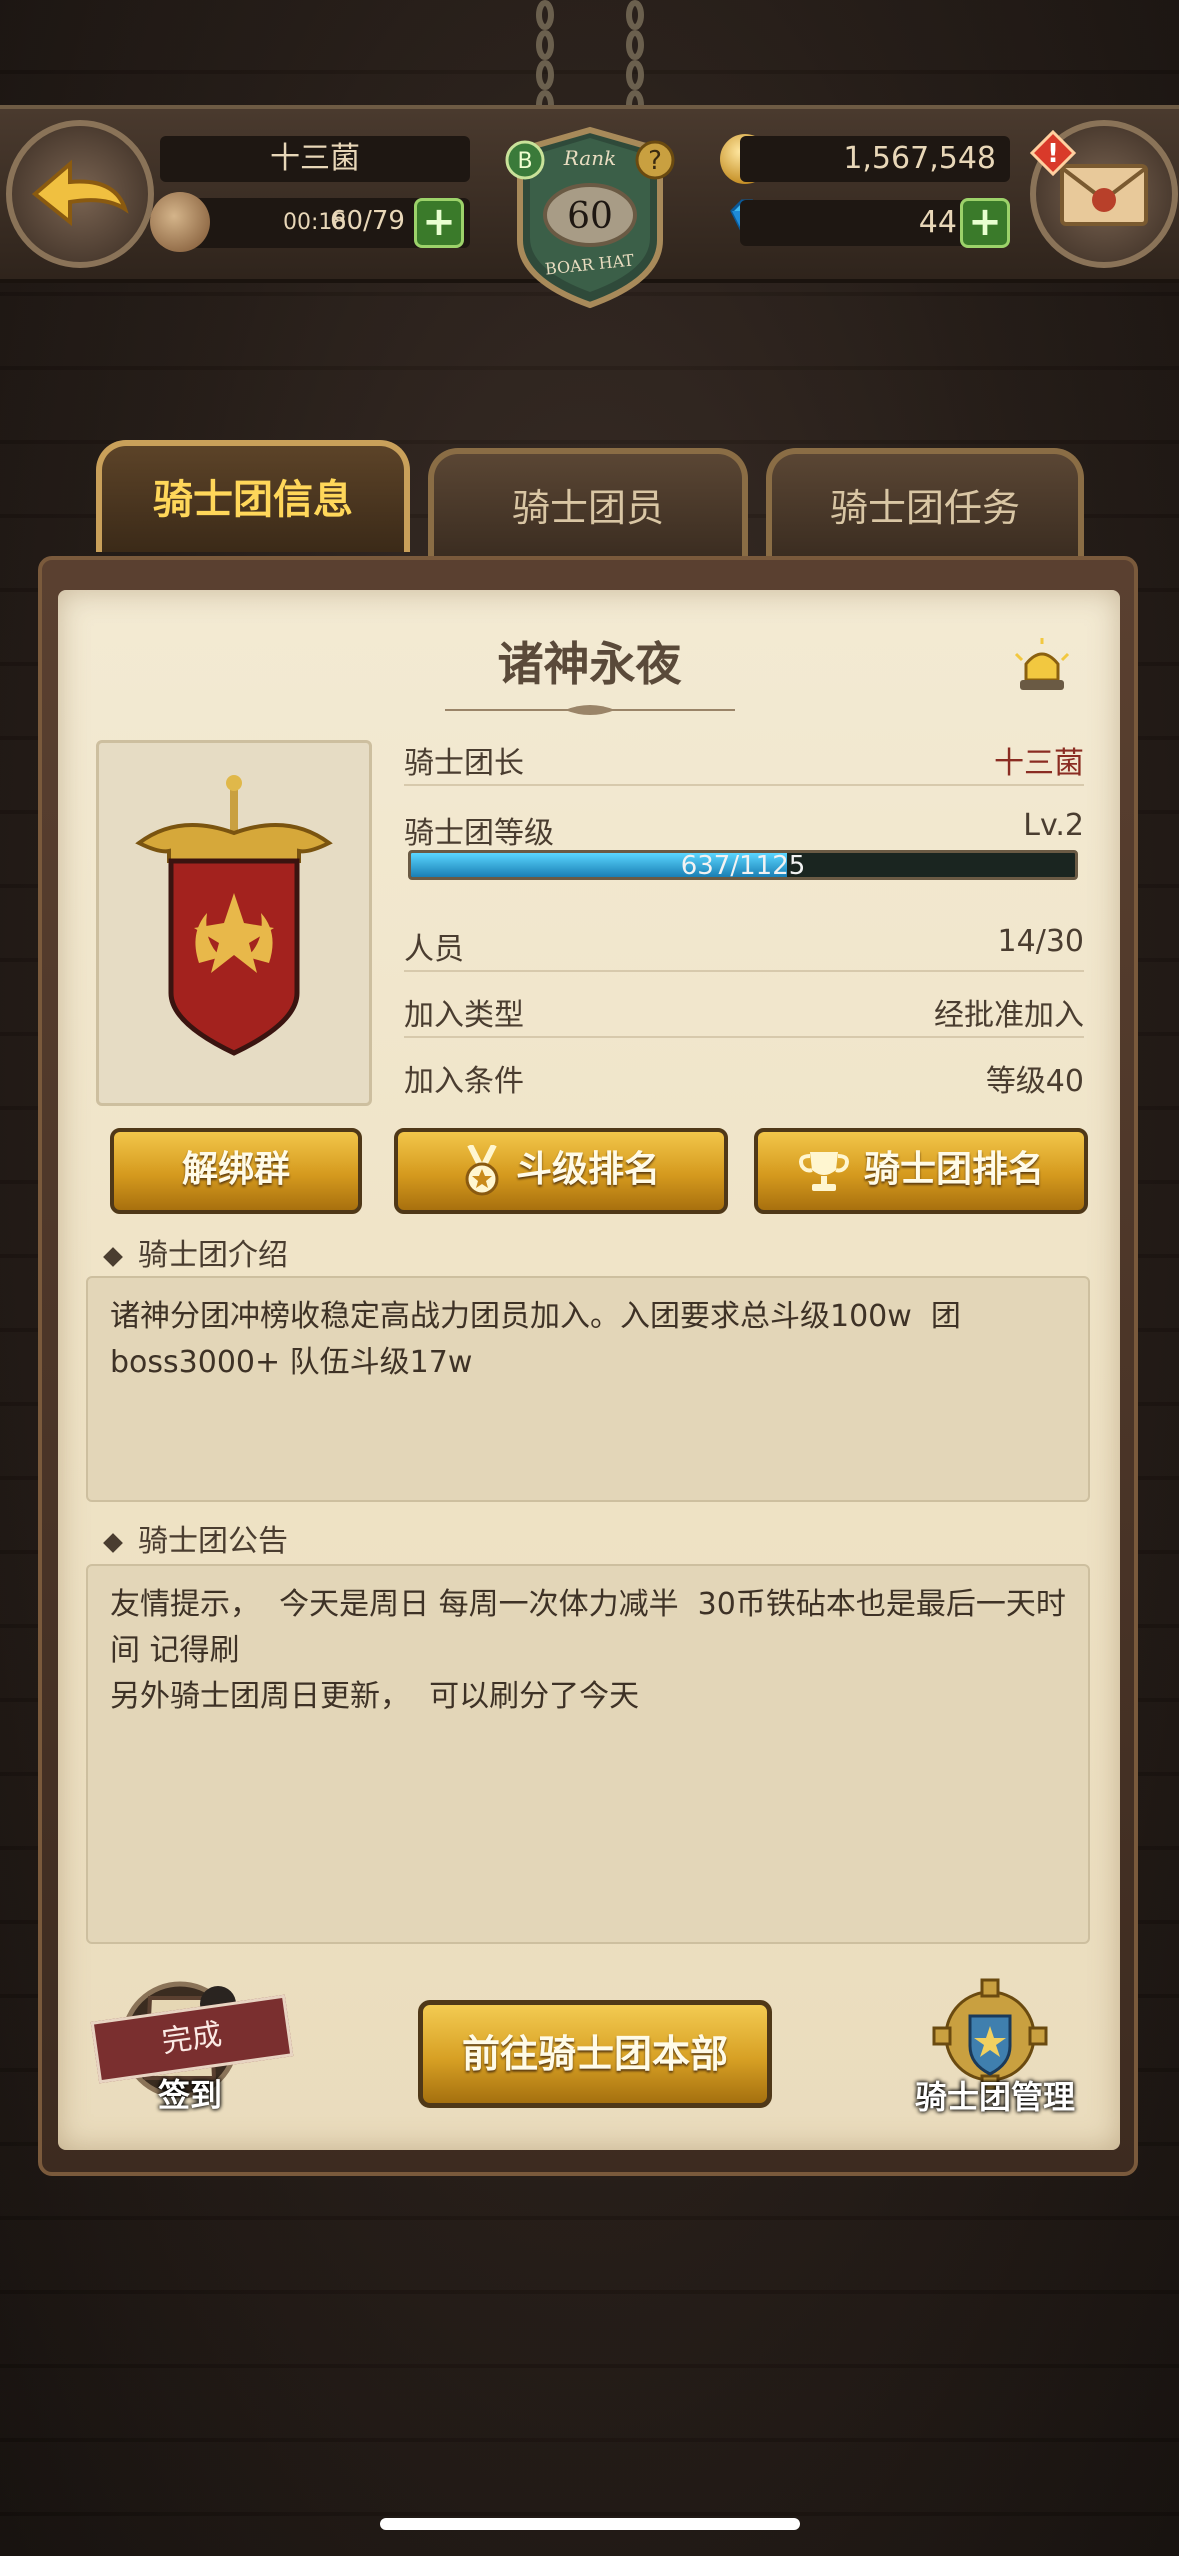 This screenshot has width=1179, height=2556. Describe the element at coordinates (253, 496) in the screenshot. I see `tab-guild-info: 骑士团信息` at that location.